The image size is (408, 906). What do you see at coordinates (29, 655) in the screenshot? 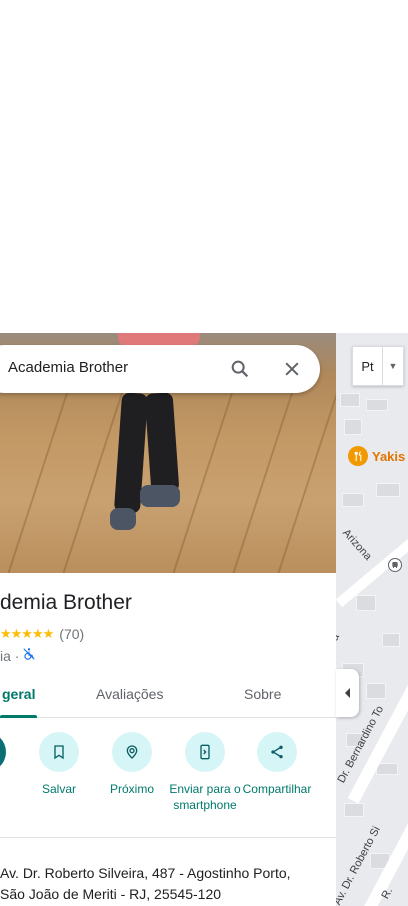
I see `wheelchair-inaccessible-icon` at bounding box center [29, 655].